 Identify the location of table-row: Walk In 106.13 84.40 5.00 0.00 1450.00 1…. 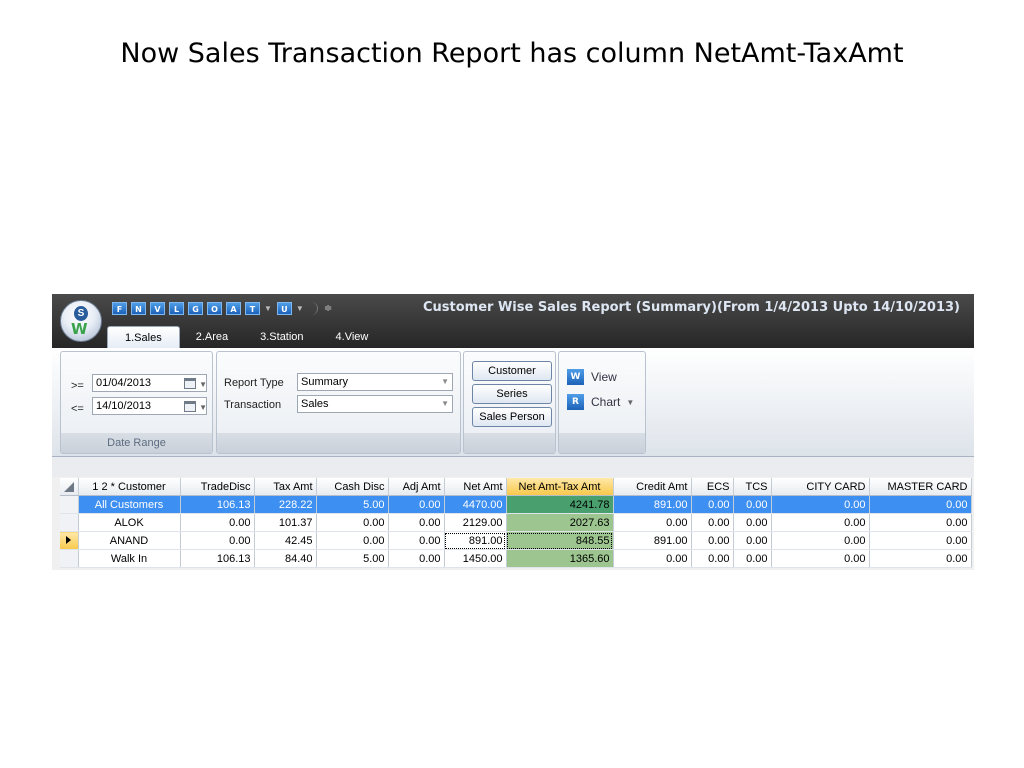
(516, 558).